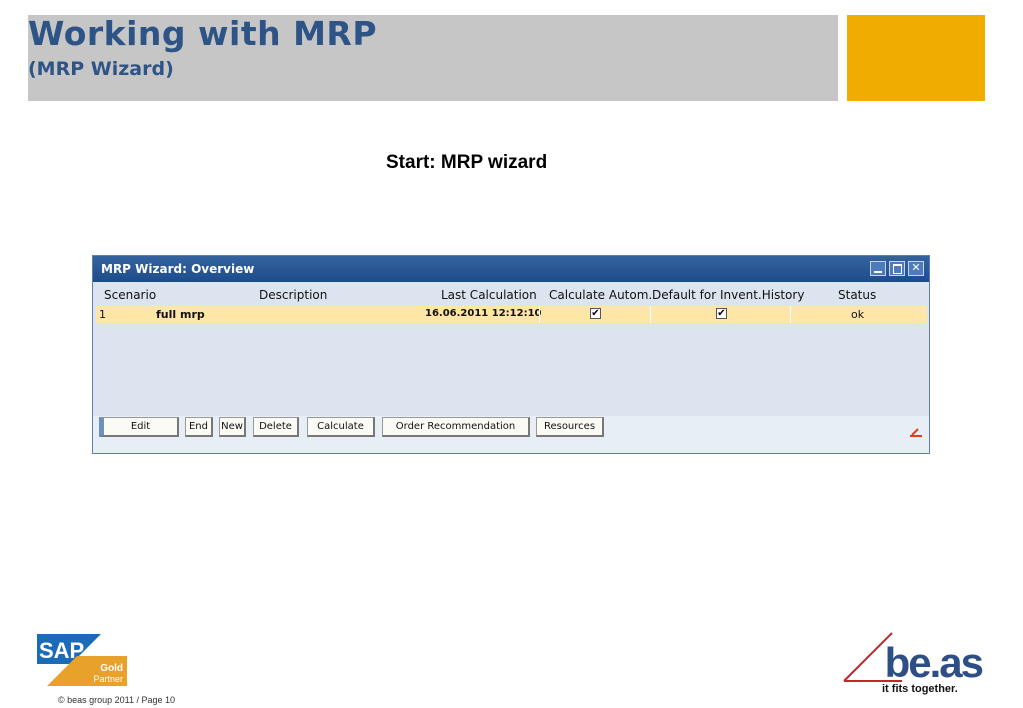 The width and height of the screenshot is (1023, 708). What do you see at coordinates (101, 69) in the screenshot?
I see `slide-subtitle: (MRP Wizard)` at bounding box center [101, 69].